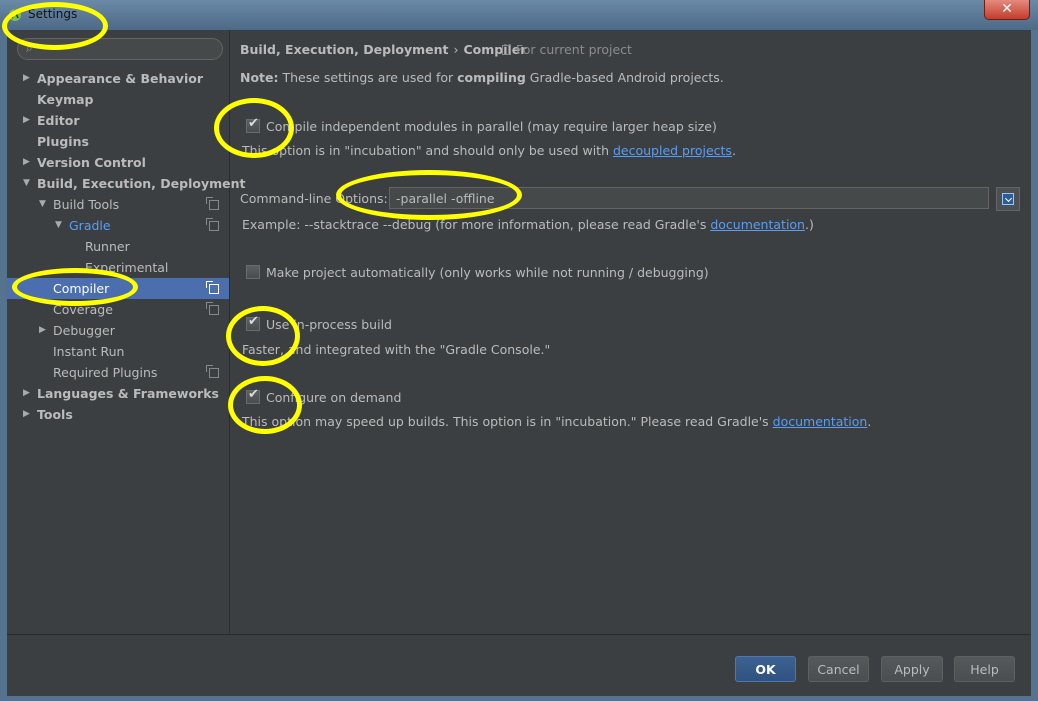 This screenshot has width=1038, height=701. I want to click on configure-on-demand-checkbox: ✔, so click(253, 395).